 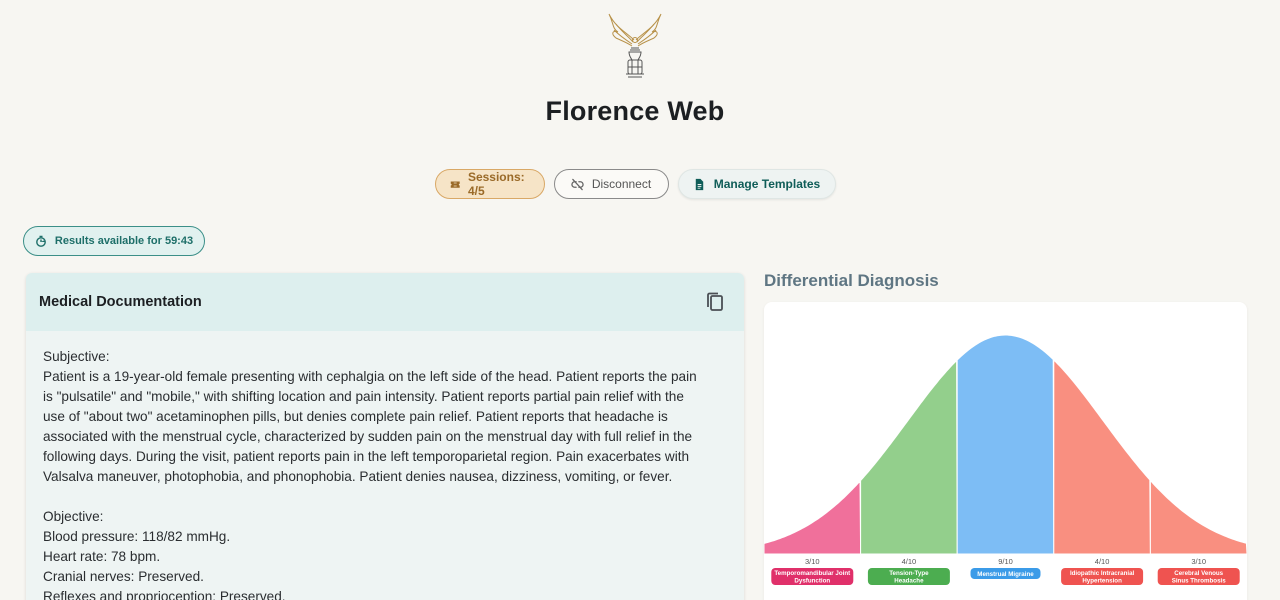 What do you see at coordinates (76, 356) in the screenshot?
I see `subjective-heading: Subjective:` at bounding box center [76, 356].